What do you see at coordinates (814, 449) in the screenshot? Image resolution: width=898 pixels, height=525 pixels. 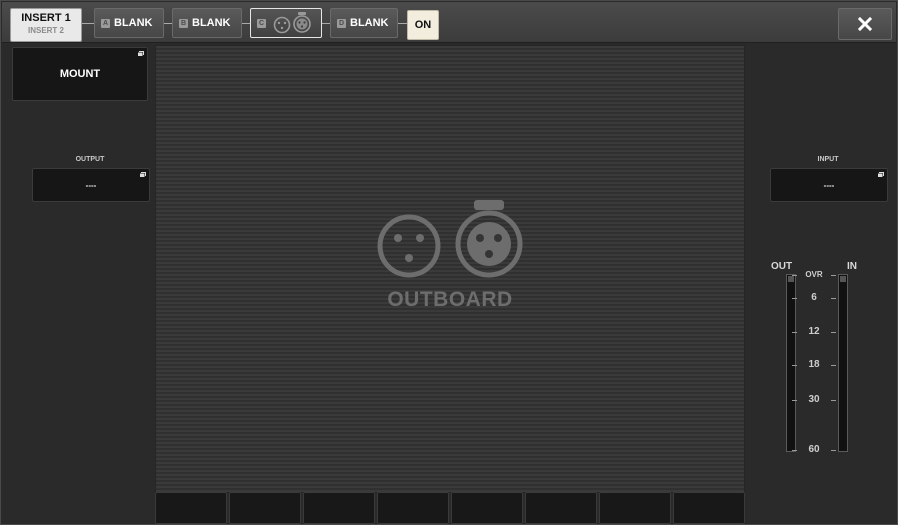 I see `meter-scale-60: 60` at bounding box center [814, 449].